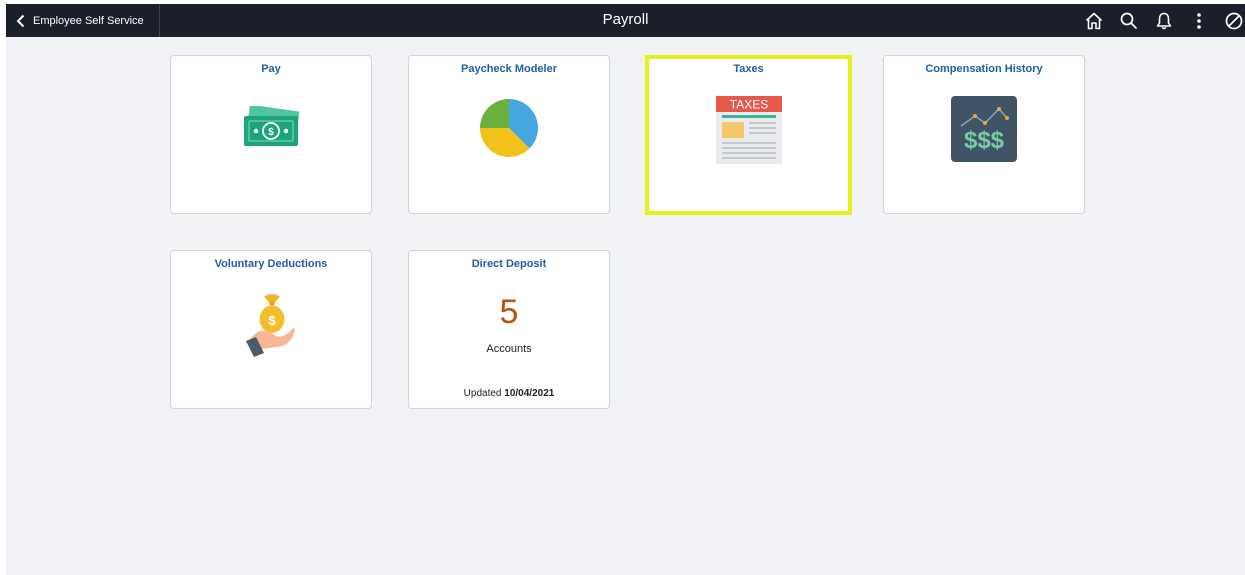 The image size is (1245, 575). I want to click on more-vertical-icon, so click(1199, 20).